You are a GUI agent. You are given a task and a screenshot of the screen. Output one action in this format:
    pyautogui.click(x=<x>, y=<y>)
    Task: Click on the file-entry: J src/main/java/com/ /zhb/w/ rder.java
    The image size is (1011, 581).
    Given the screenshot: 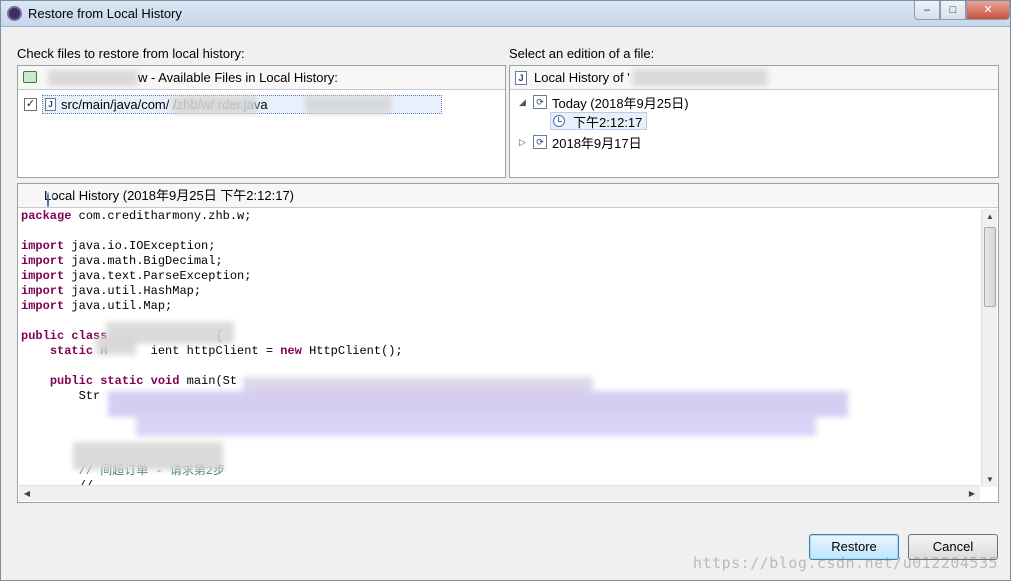 What is the action you would take?
    pyautogui.click(x=242, y=104)
    